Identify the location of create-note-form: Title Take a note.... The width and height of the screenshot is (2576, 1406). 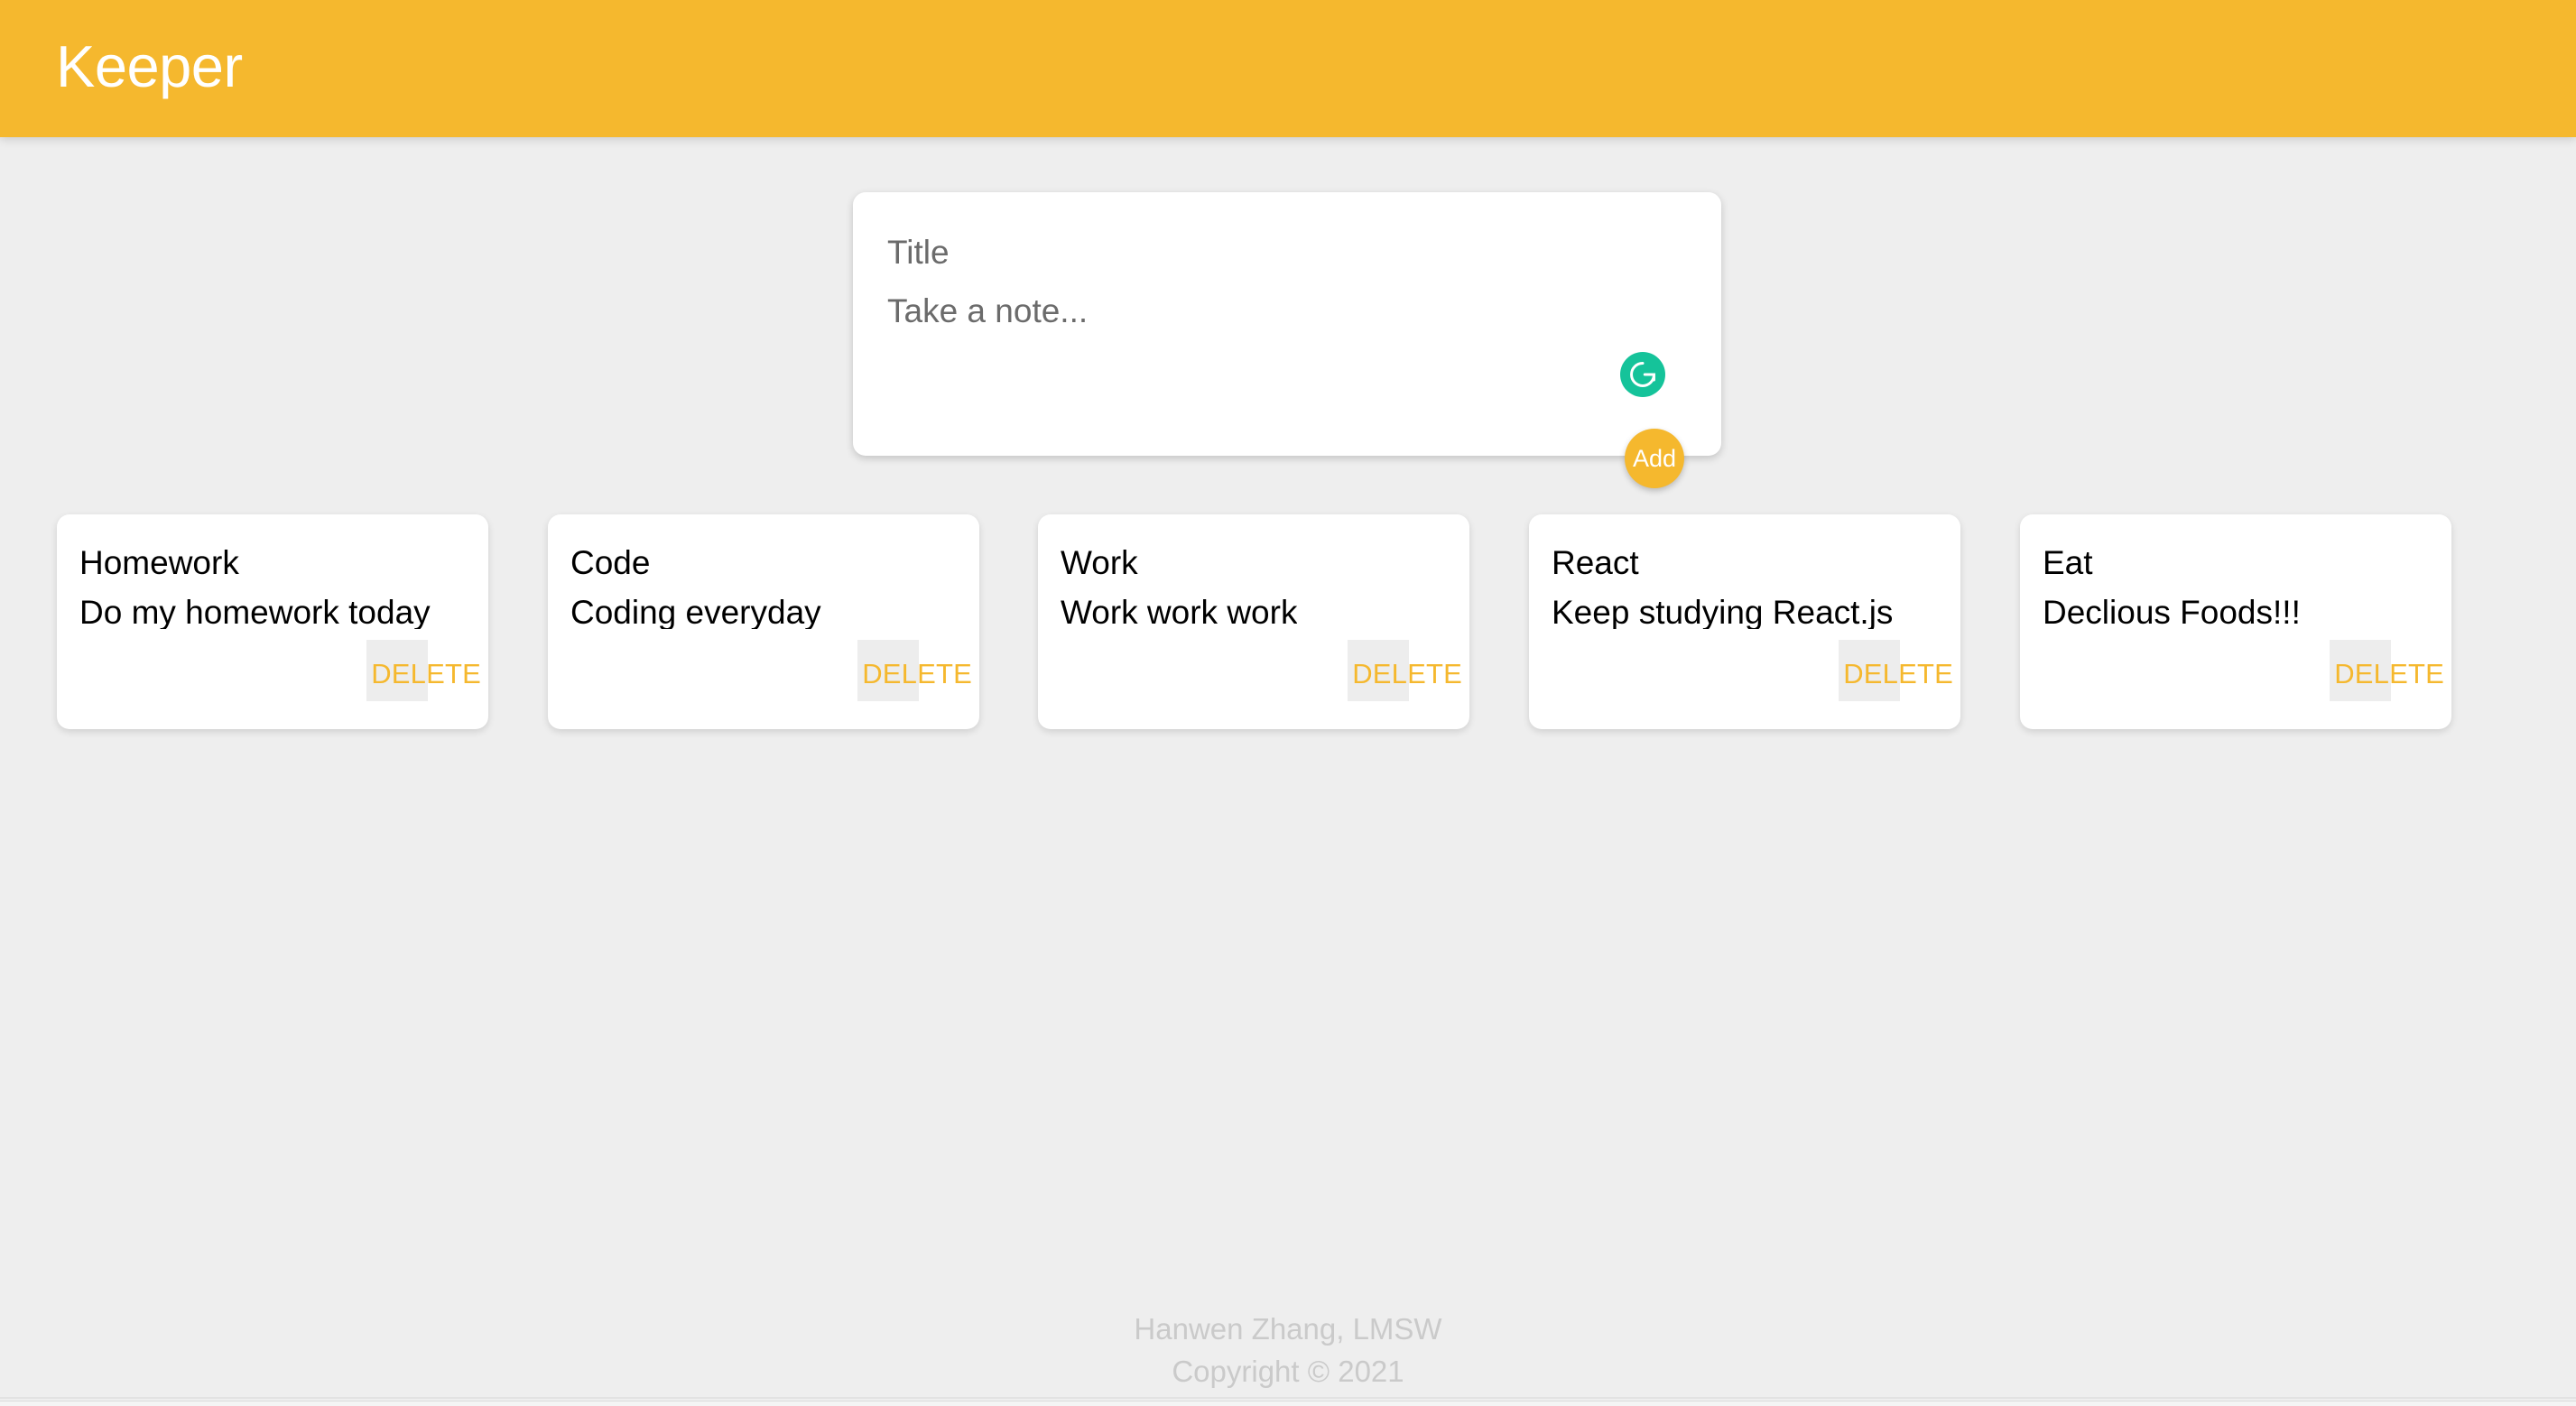
(1287, 324).